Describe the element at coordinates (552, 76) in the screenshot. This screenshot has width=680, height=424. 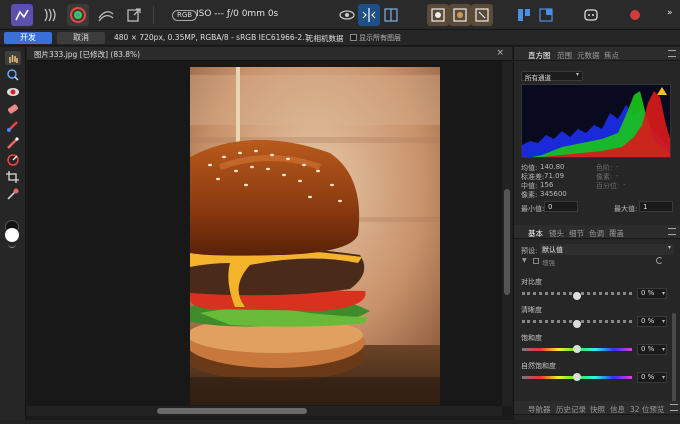
I see `channel-select: 所有通道 ▾` at that location.